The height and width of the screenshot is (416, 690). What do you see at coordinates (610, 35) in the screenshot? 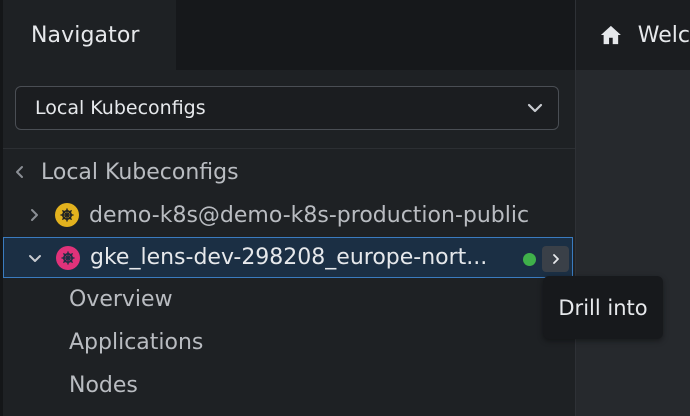
I see `home-icon` at bounding box center [610, 35].